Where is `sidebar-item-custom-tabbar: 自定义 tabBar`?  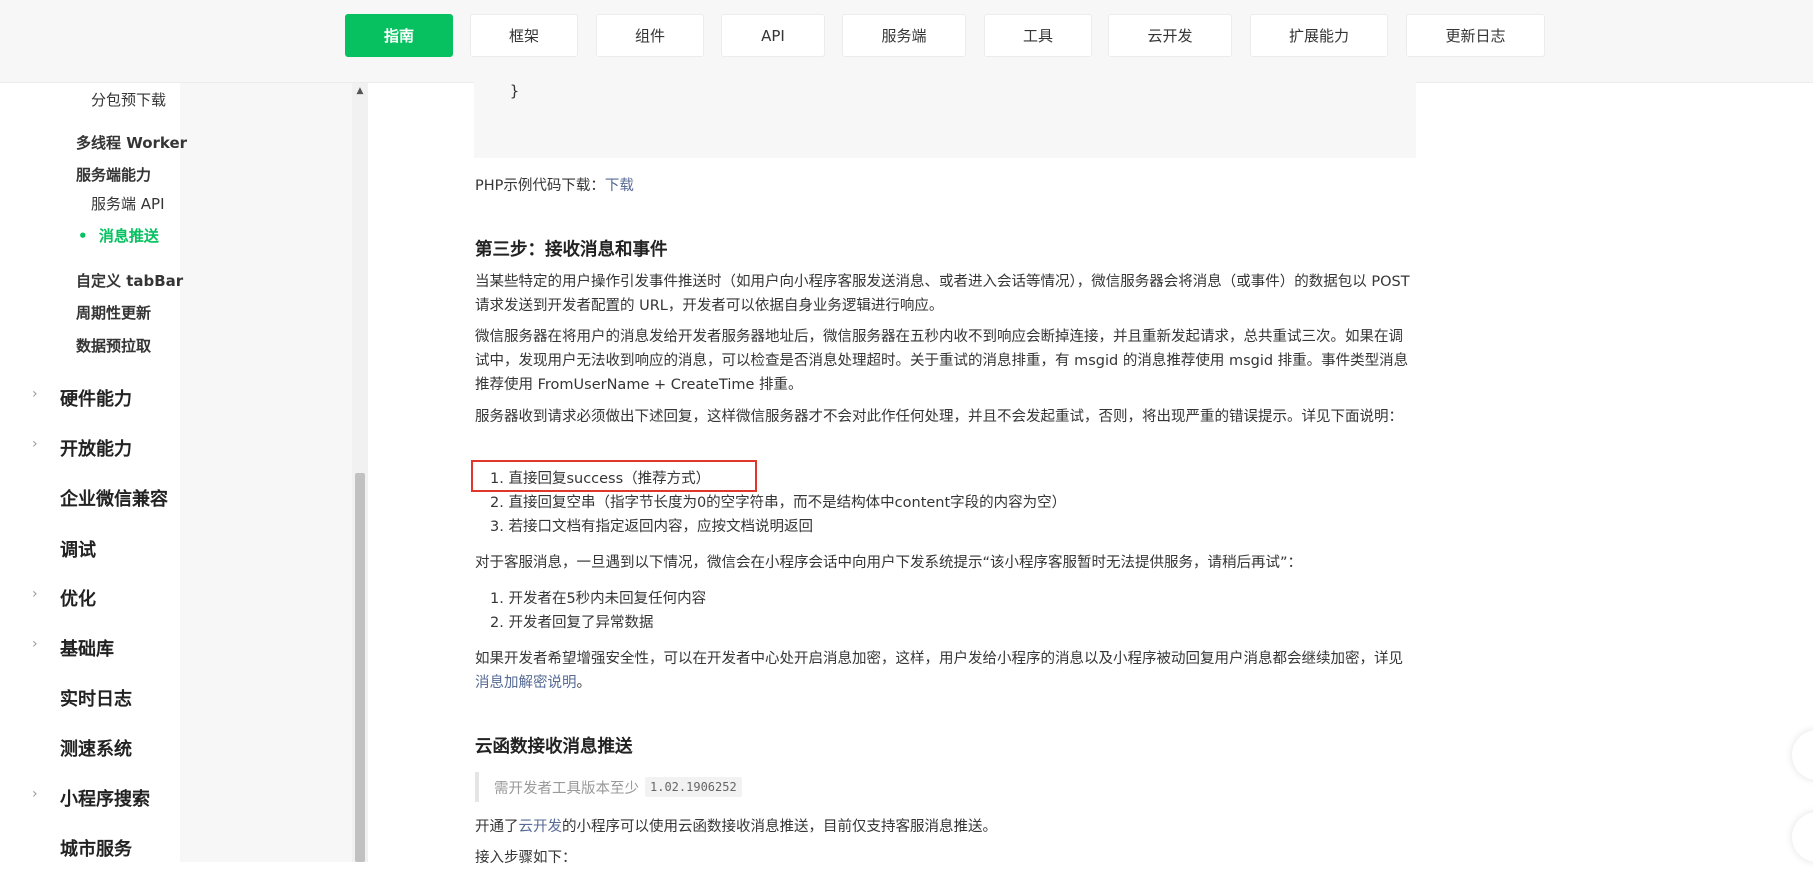
sidebar-item-custom-tabbar: 自定义 tabBar is located at coordinates (129, 280).